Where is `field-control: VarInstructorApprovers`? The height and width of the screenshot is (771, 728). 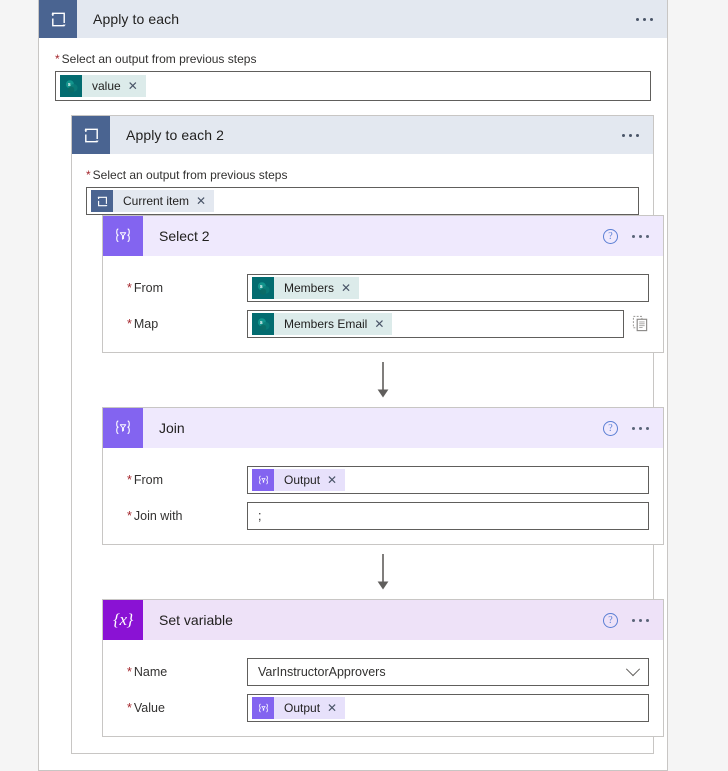 field-control: VarInstructorApprovers is located at coordinates (448, 672).